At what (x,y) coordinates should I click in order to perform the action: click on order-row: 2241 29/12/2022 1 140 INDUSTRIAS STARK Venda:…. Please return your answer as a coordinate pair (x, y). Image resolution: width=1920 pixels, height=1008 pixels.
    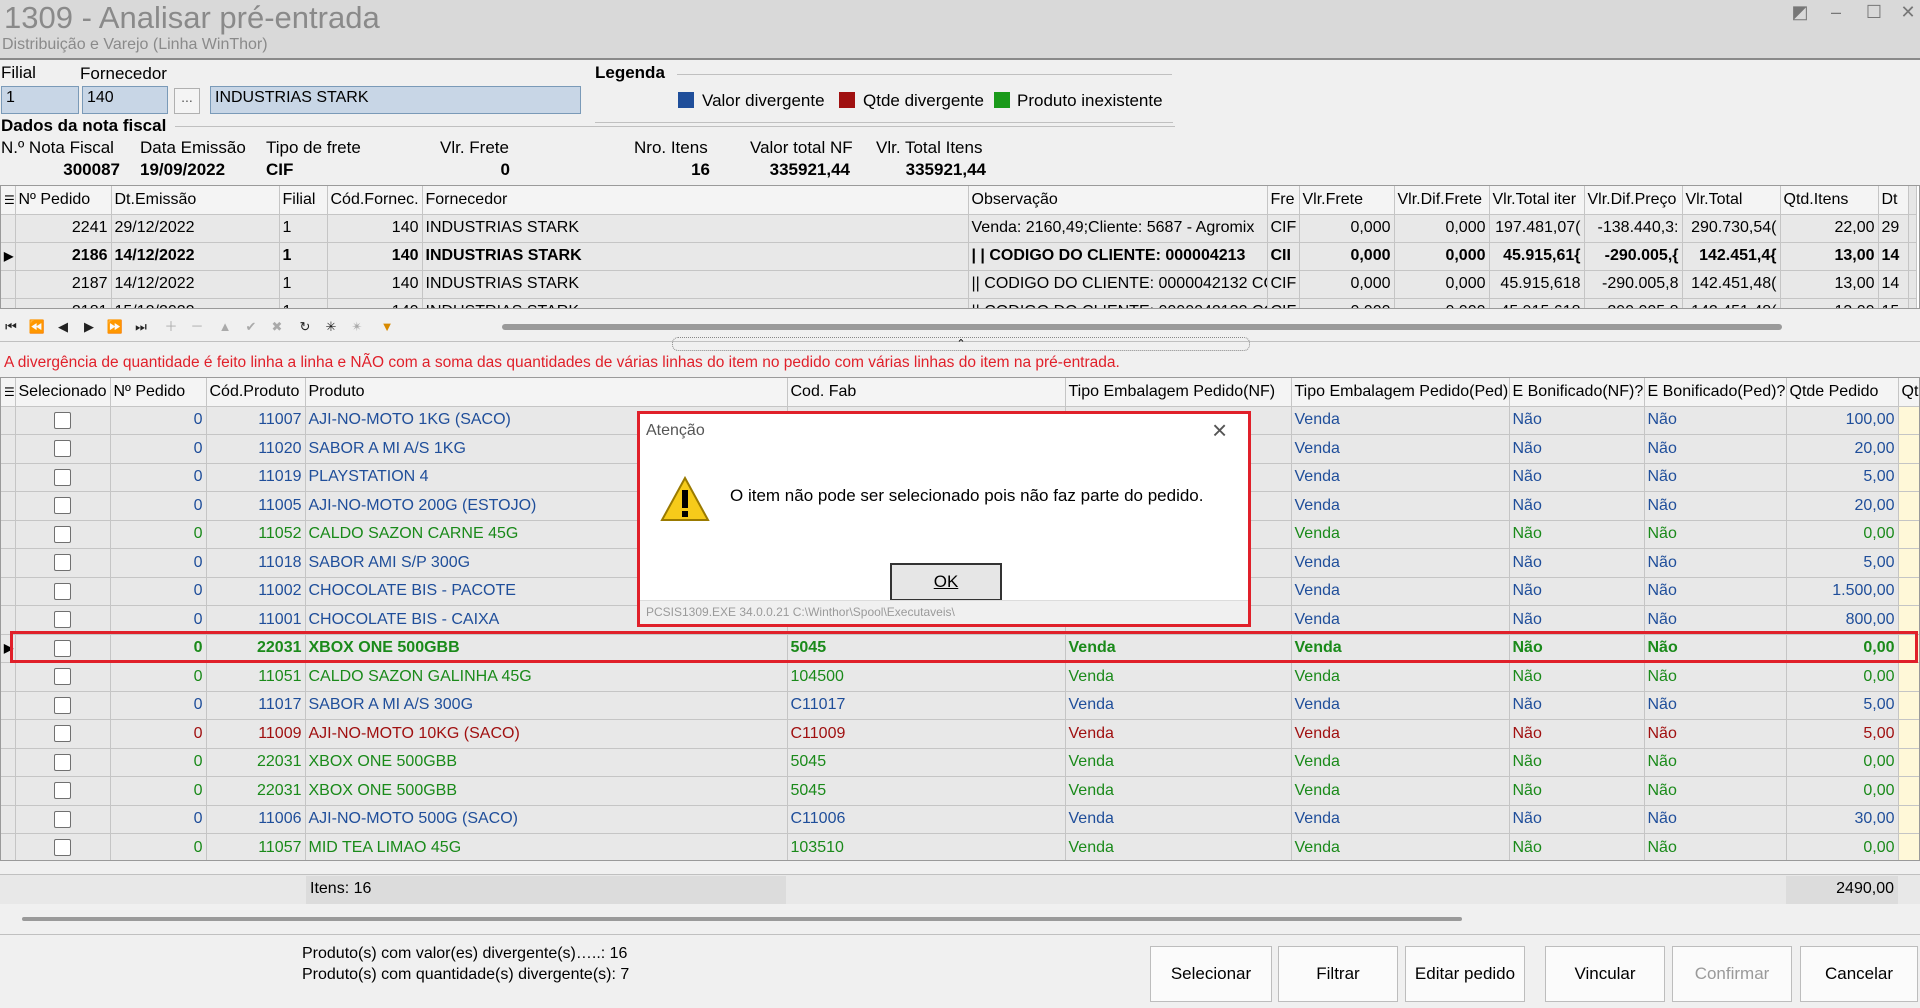
    Looking at the image, I should click on (959, 228).